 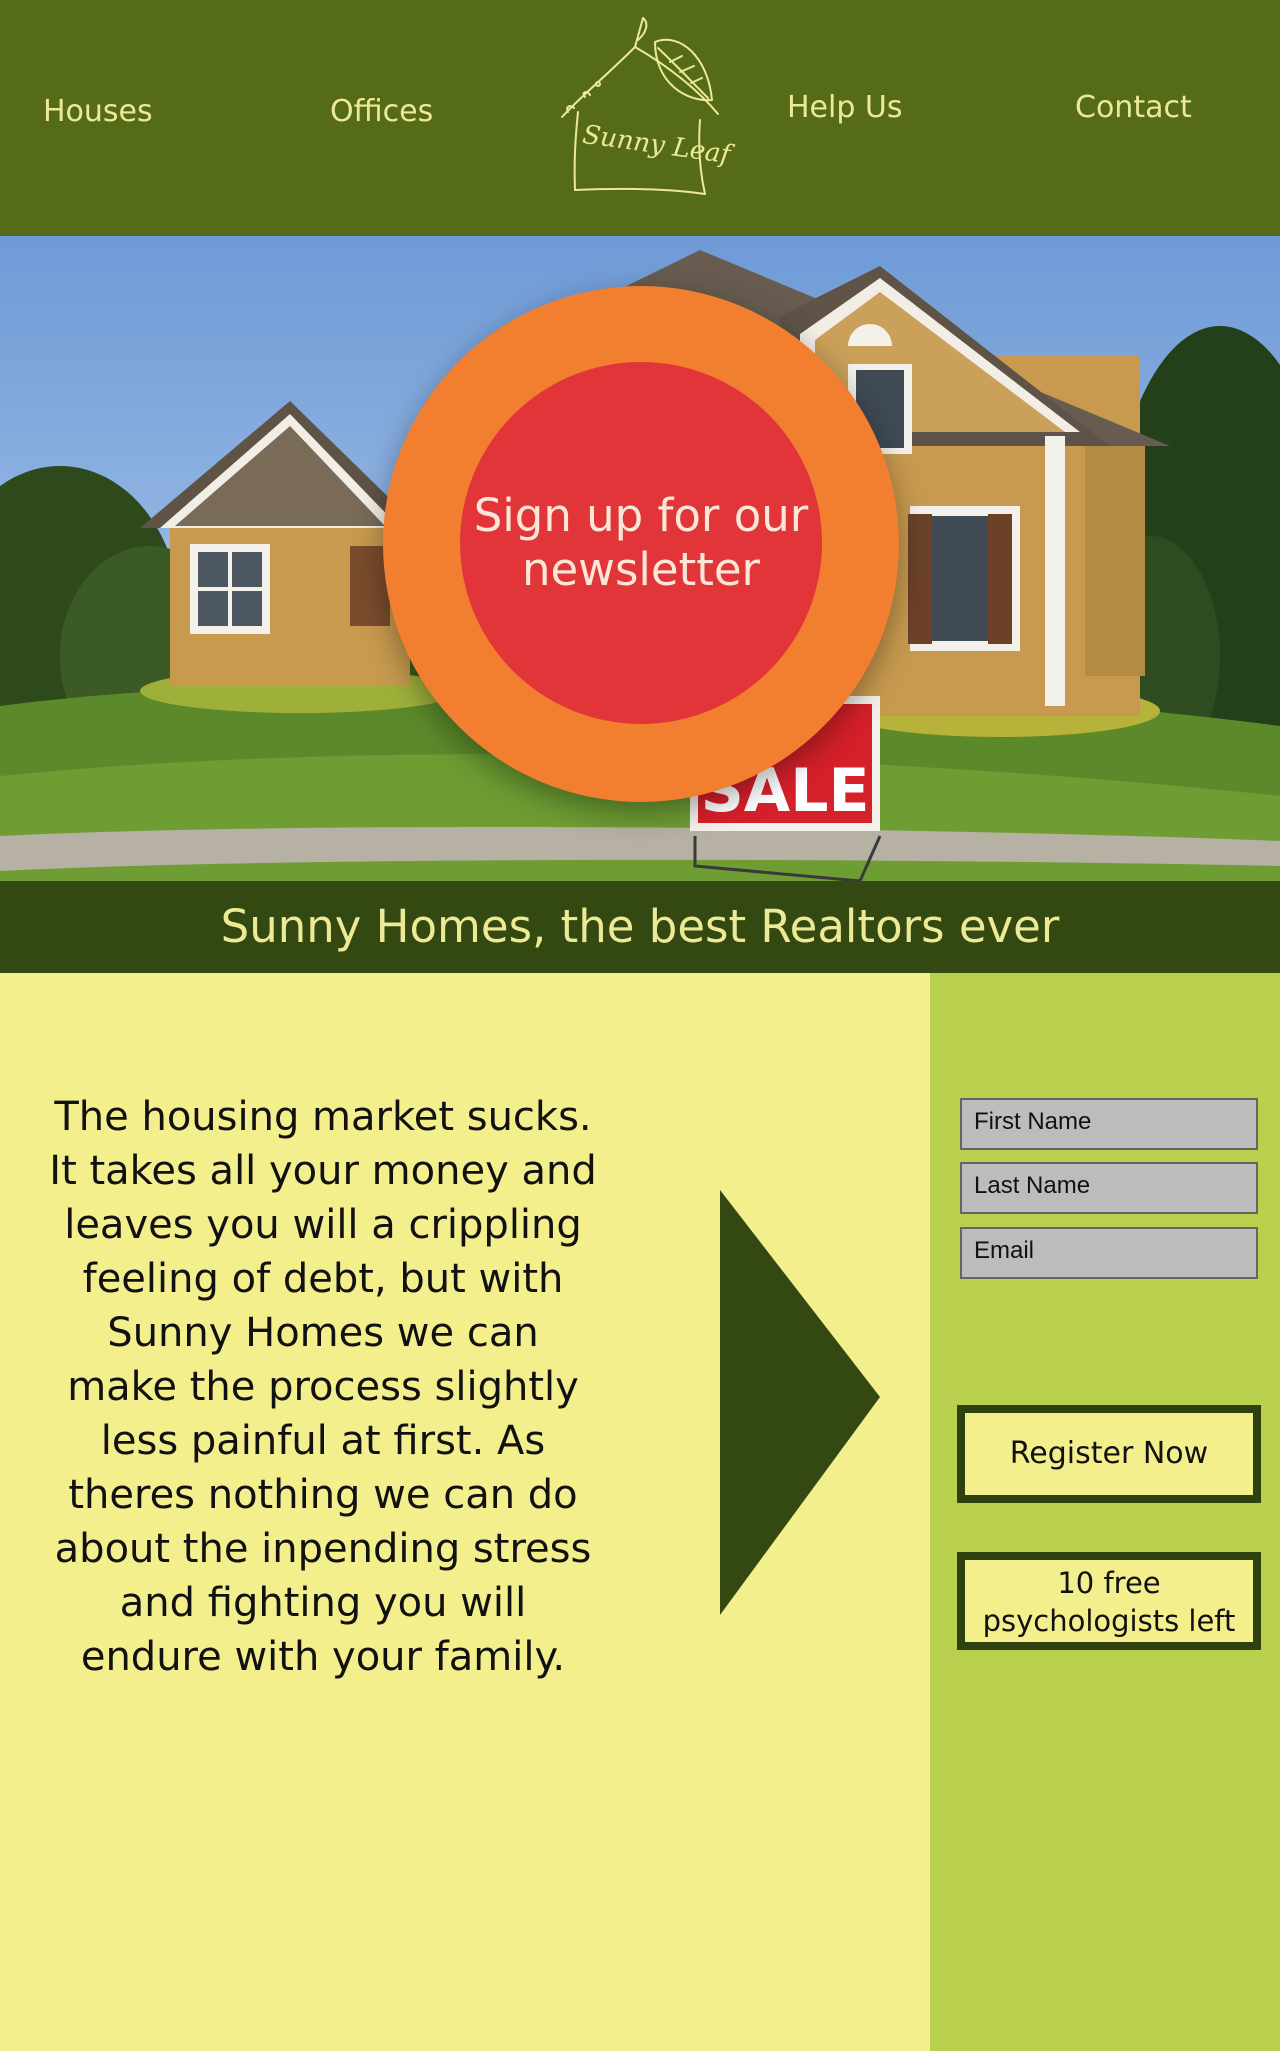 I want to click on nav-houses-link: Houses, so click(x=98, y=111).